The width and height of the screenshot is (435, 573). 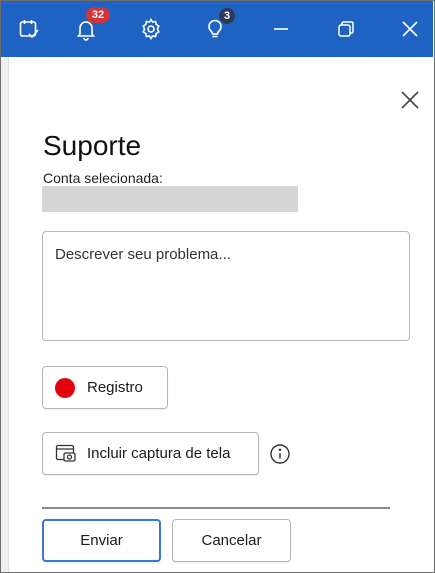 What do you see at coordinates (5, 314) in the screenshot?
I see `left-edge-strip` at bounding box center [5, 314].